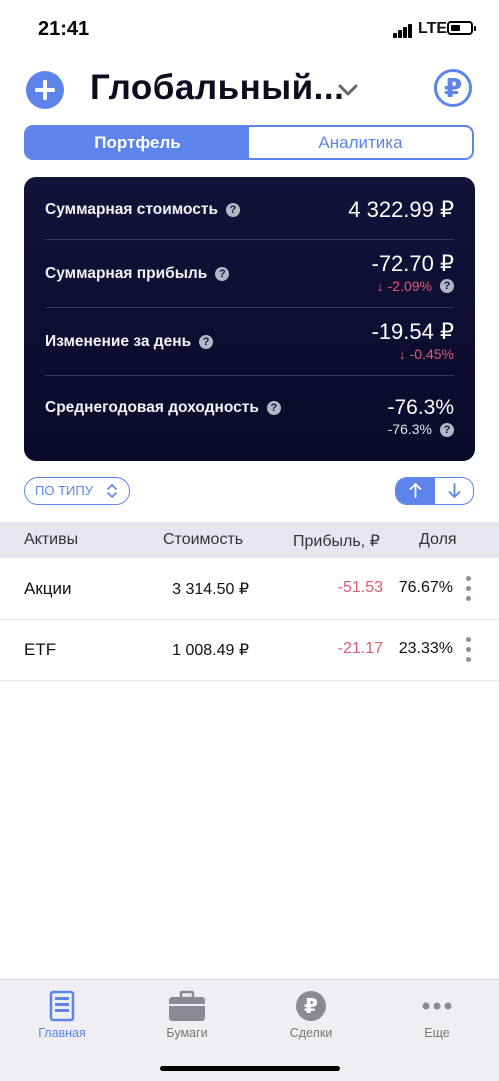 The image size is (499, 1081). What do you see at coordinates (425, 648) in the screenshot?
I see `asset-share: 23.33%` at bounding box center [425, 648].